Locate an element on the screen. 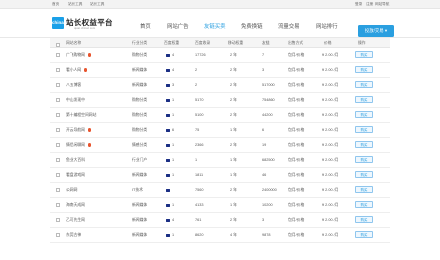 The width and height of the screenshot is (440, 260). table-row: 八五博客 3 新闻媒体 2 2 年 517000 包月/价格 ¥ 2.00 /月 购买 is located at coordinates (220, 85).